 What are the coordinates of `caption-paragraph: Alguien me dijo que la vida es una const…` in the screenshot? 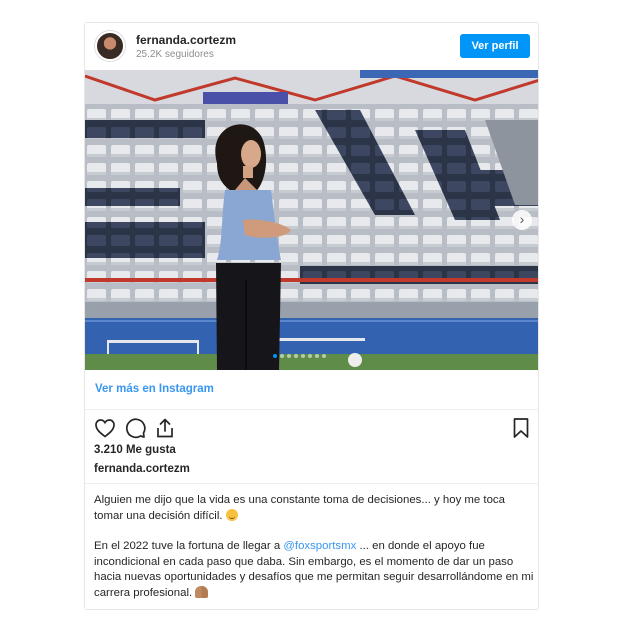 It's located at (314, 508).